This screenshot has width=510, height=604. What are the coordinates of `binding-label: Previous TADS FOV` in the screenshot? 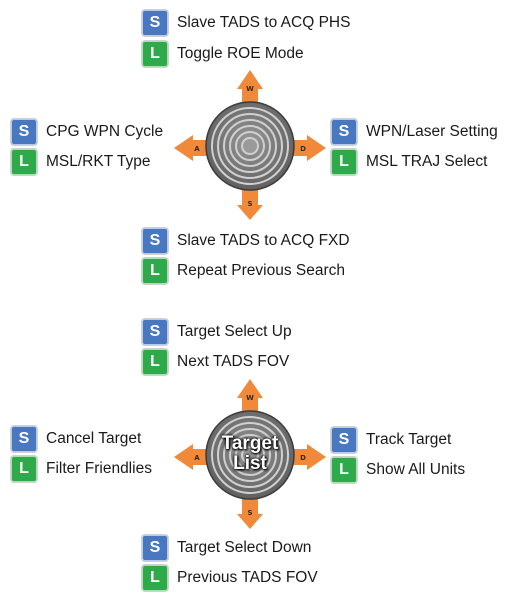 It's located at (247, 577).